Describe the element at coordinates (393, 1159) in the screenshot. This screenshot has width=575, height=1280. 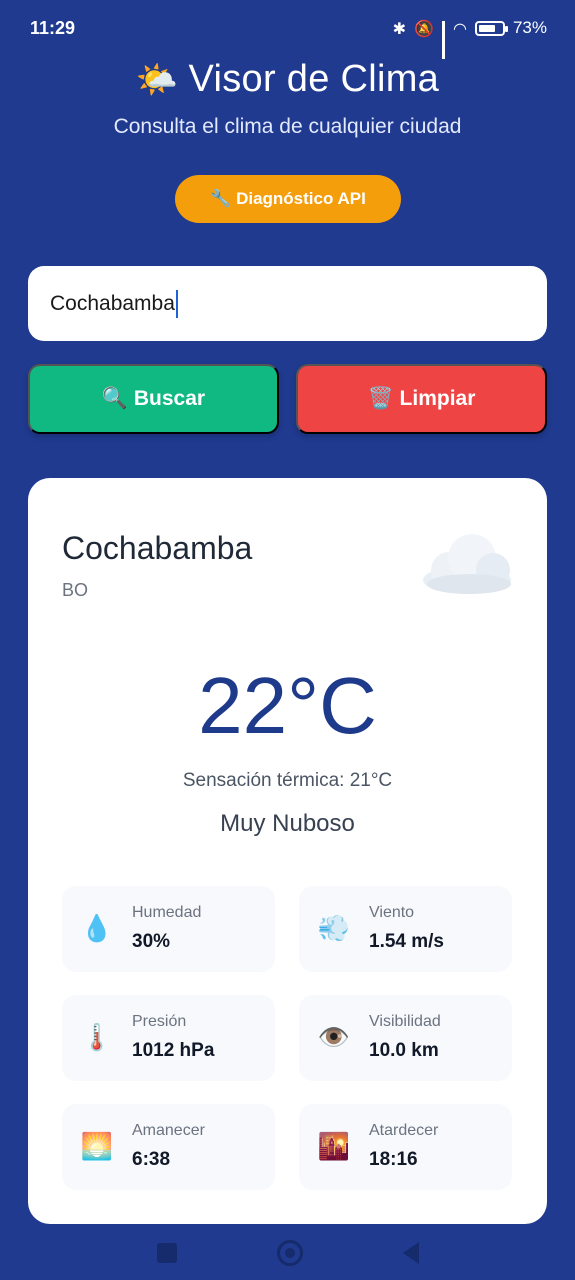
I see `detail-value: 18:16` at that location.